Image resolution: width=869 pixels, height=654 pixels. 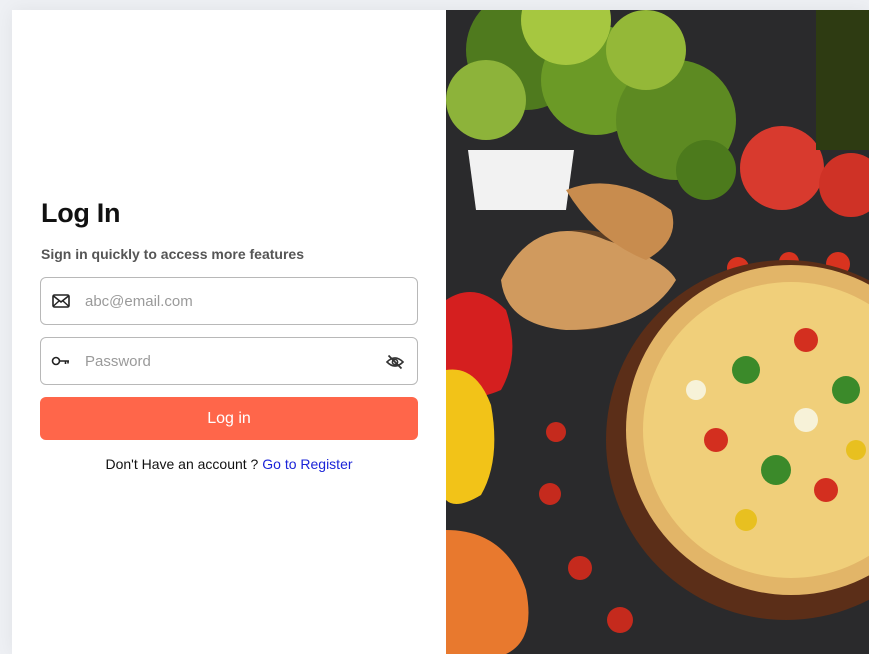 I want to click on key-icon, so click(x=61, y=361).